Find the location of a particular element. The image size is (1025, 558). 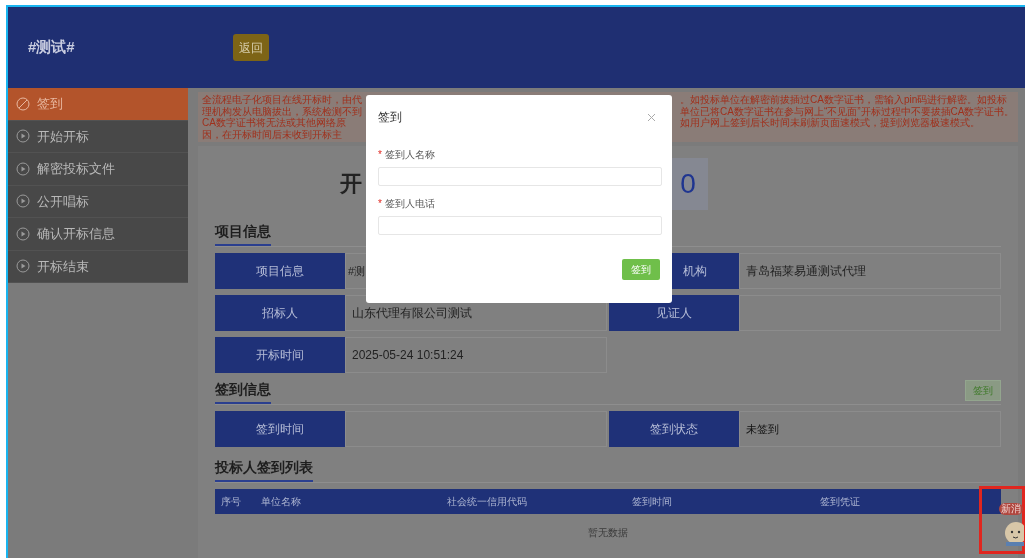

column-header: 签到时间 is located at coordinates (652, 502).